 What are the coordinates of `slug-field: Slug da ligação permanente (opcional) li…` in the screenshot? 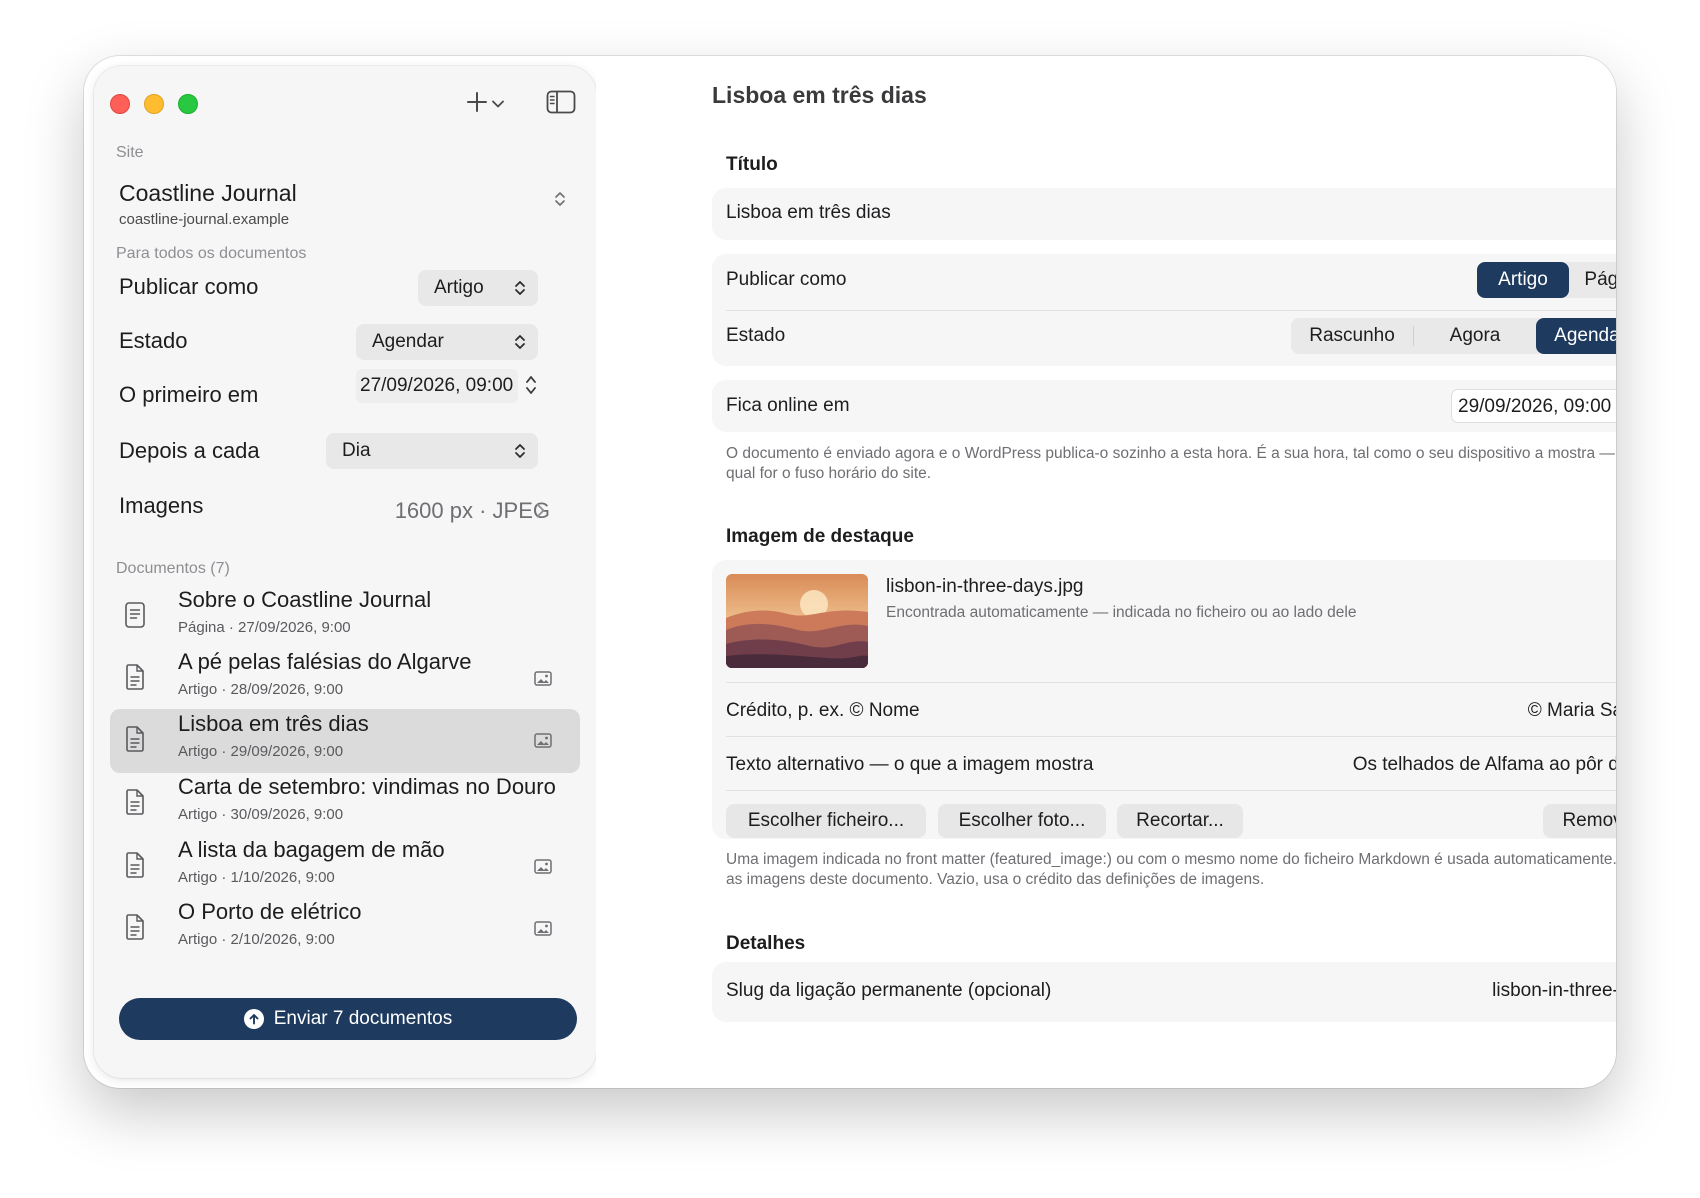 It's located at (1164, 992).